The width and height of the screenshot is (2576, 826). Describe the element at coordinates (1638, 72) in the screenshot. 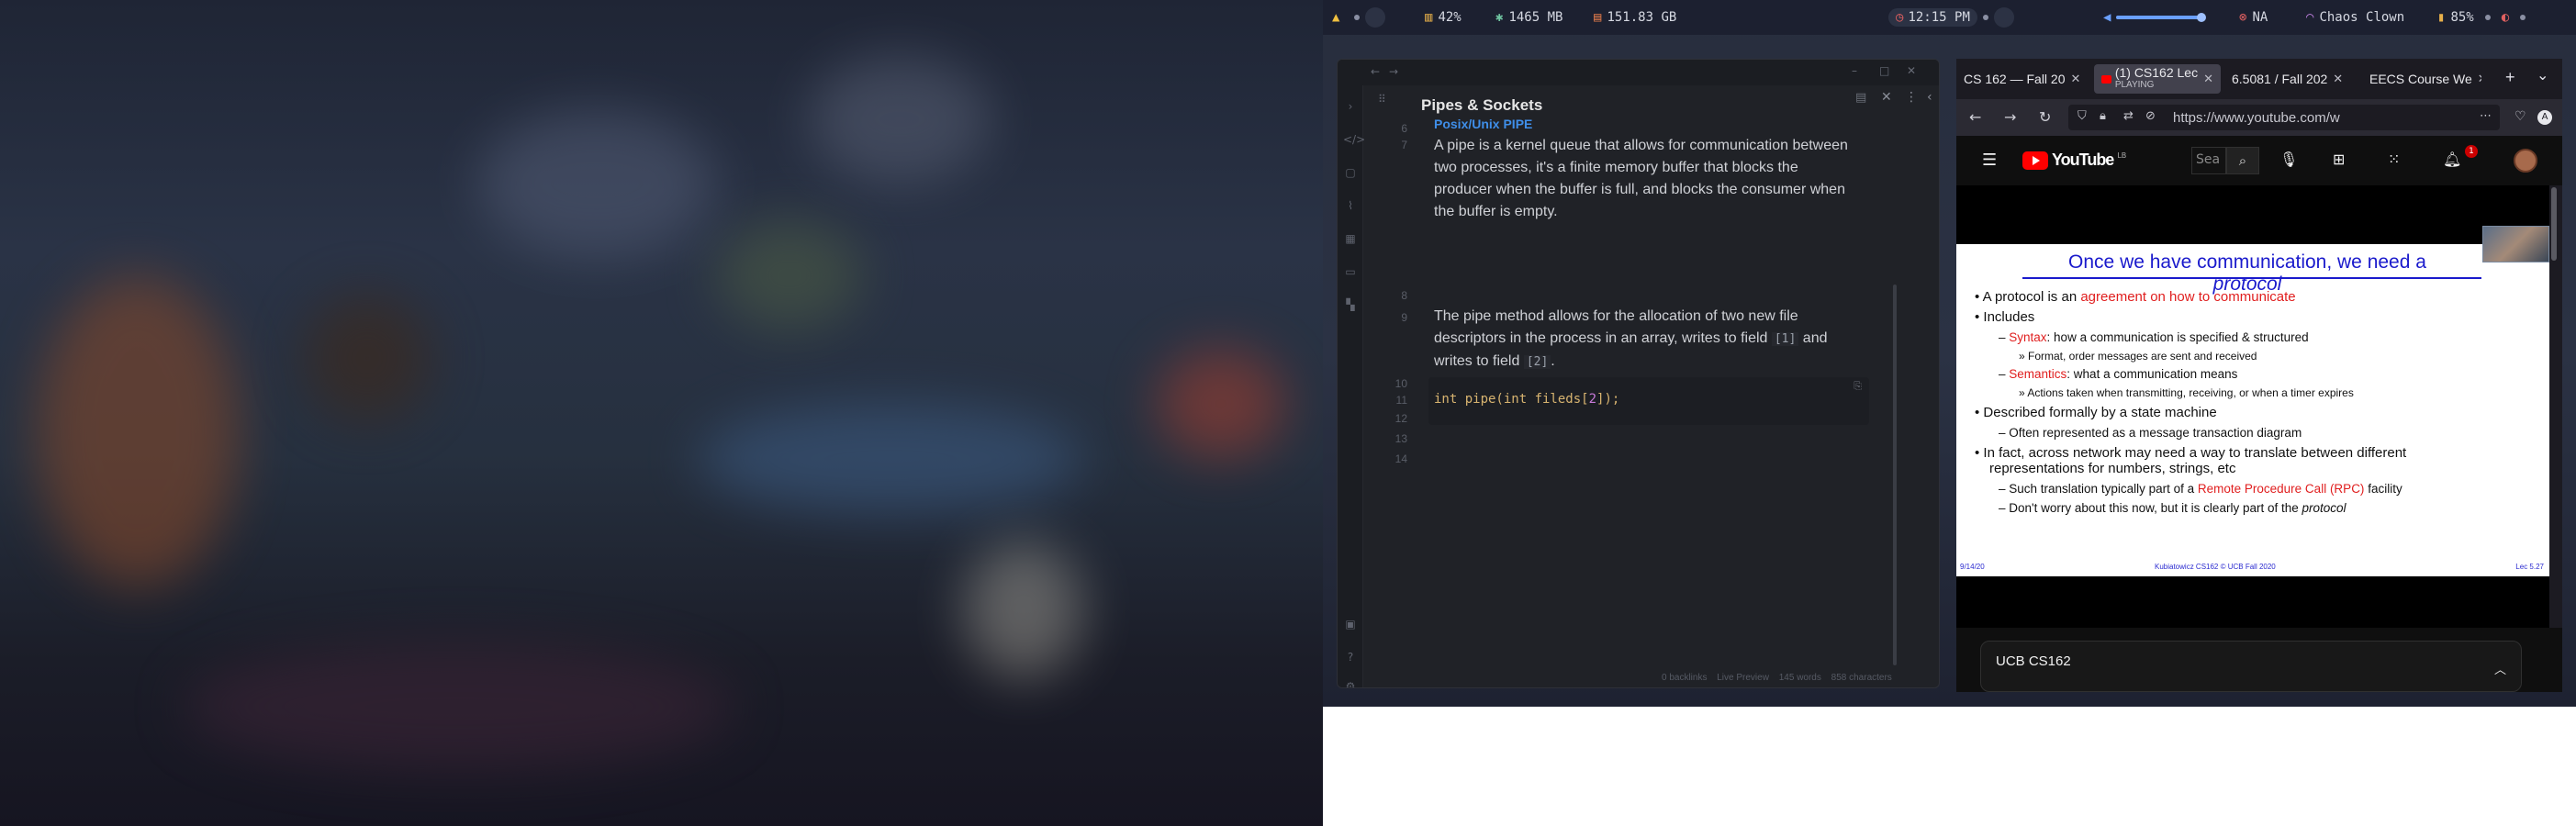

I see `obsidian-titlebar: ← → – □ ✕` at that location.